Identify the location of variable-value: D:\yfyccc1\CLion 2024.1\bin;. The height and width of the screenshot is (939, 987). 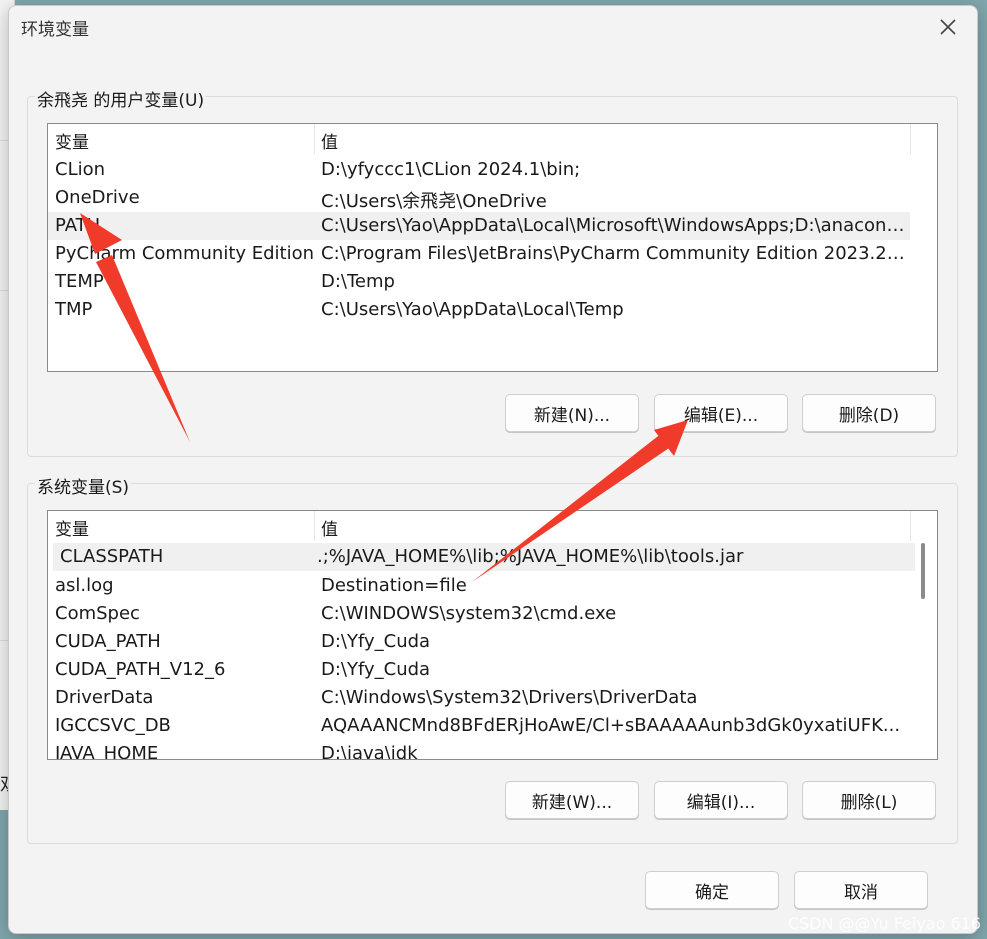
(451, 169).